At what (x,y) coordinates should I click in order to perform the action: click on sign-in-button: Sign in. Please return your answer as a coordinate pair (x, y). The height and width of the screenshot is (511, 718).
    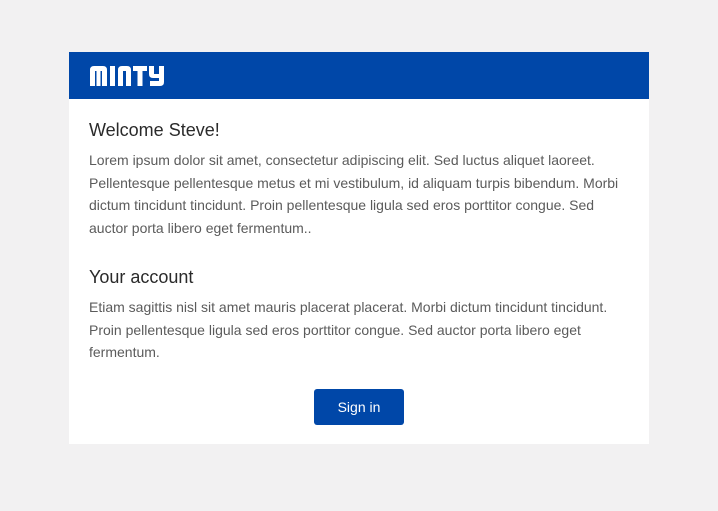
    Looking at the image, I should click on (359, 406).